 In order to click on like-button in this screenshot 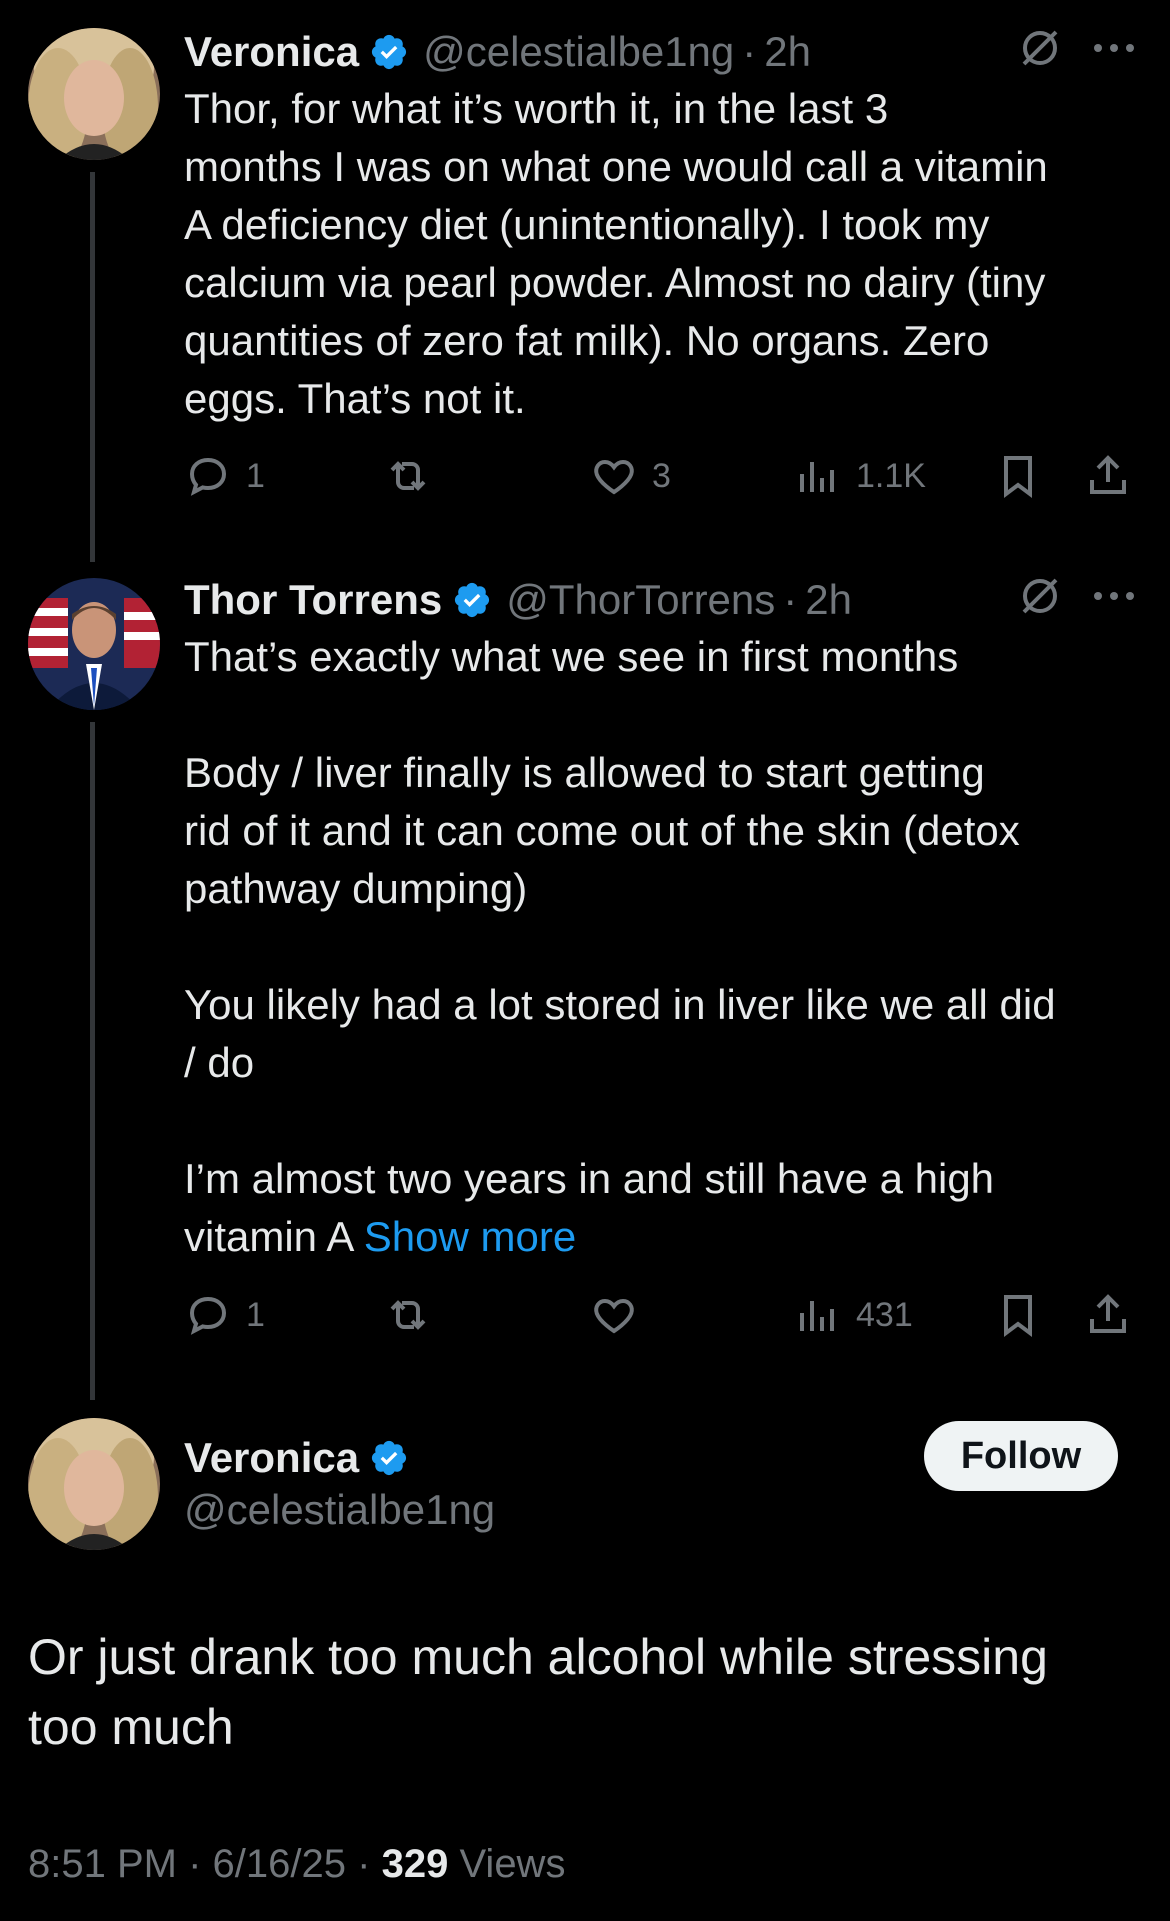, I will do `click(621, 1315)`.